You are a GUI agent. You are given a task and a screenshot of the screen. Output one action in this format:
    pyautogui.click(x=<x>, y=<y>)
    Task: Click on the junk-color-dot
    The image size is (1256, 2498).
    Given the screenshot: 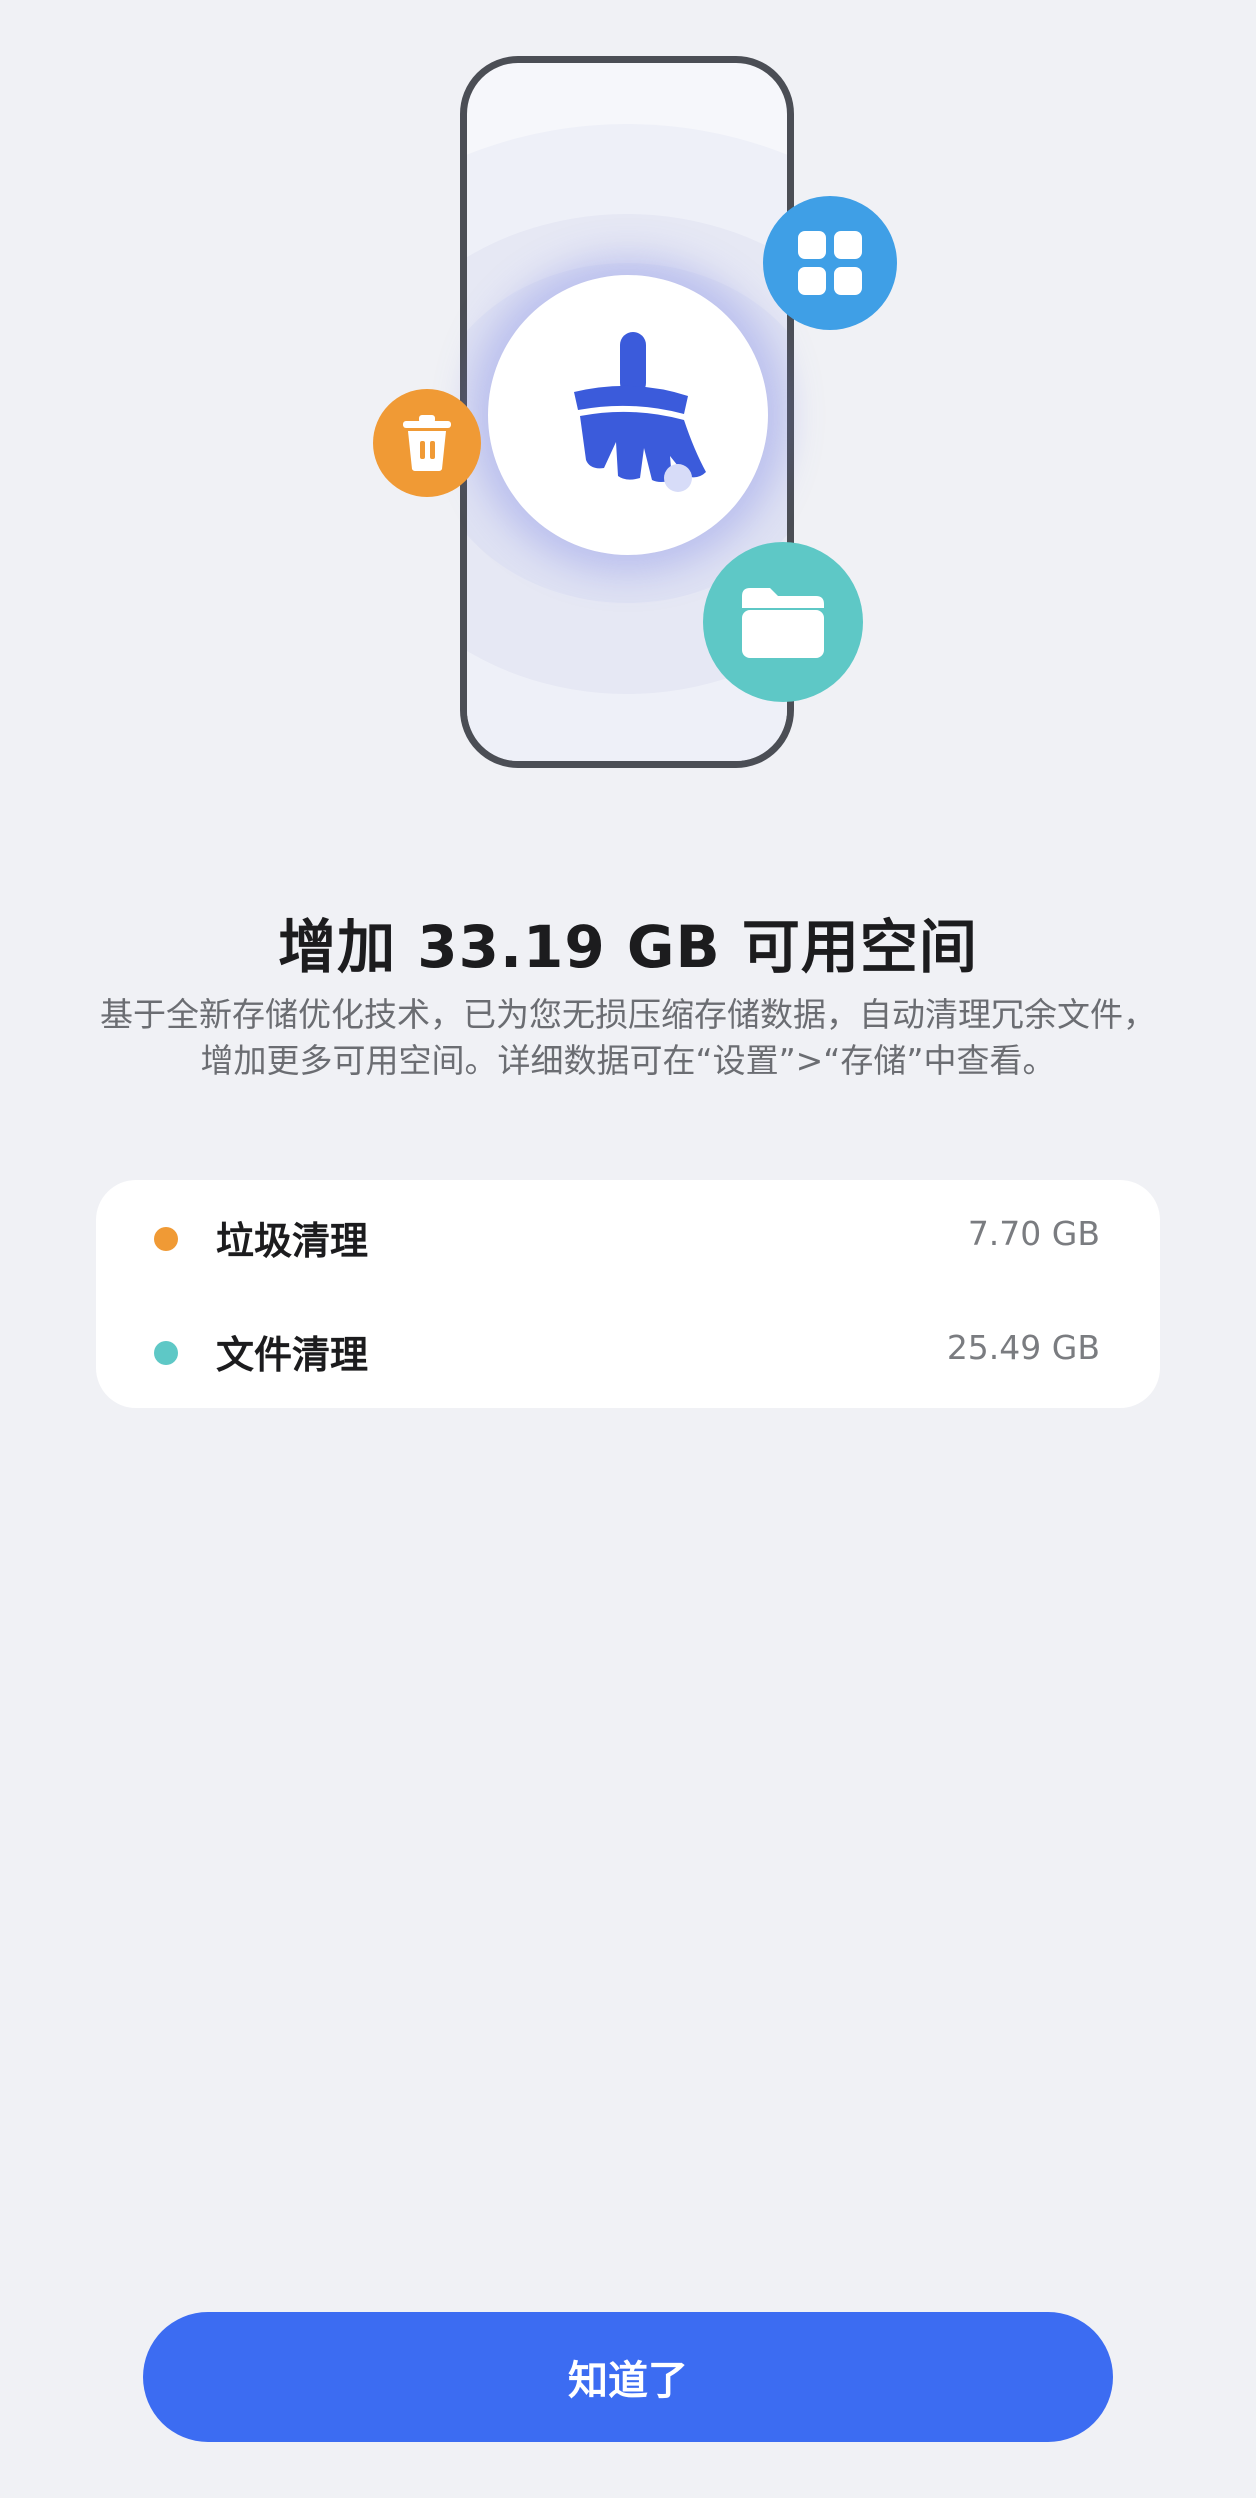 What is the action you would take?
    pyautogui.click(x=166, y=1239)
    